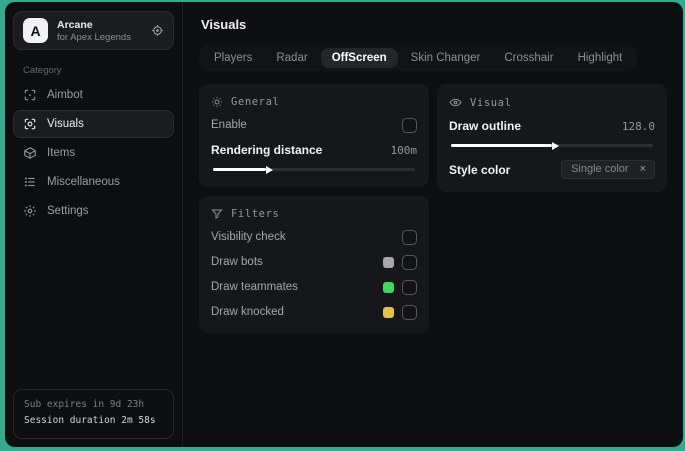  Describe the element at coordinates (237, 262) in the screenshot. I see `draw-bots-label: Draw bots` at that location.